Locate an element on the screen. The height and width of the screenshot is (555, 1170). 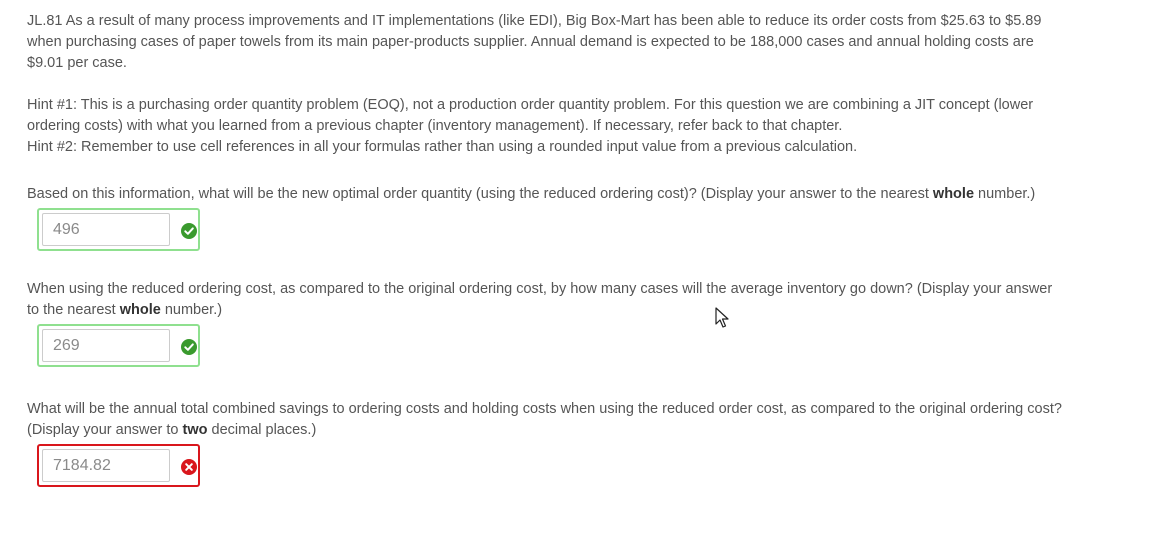
part-3-answer-box is located at coordinates (118, 465).